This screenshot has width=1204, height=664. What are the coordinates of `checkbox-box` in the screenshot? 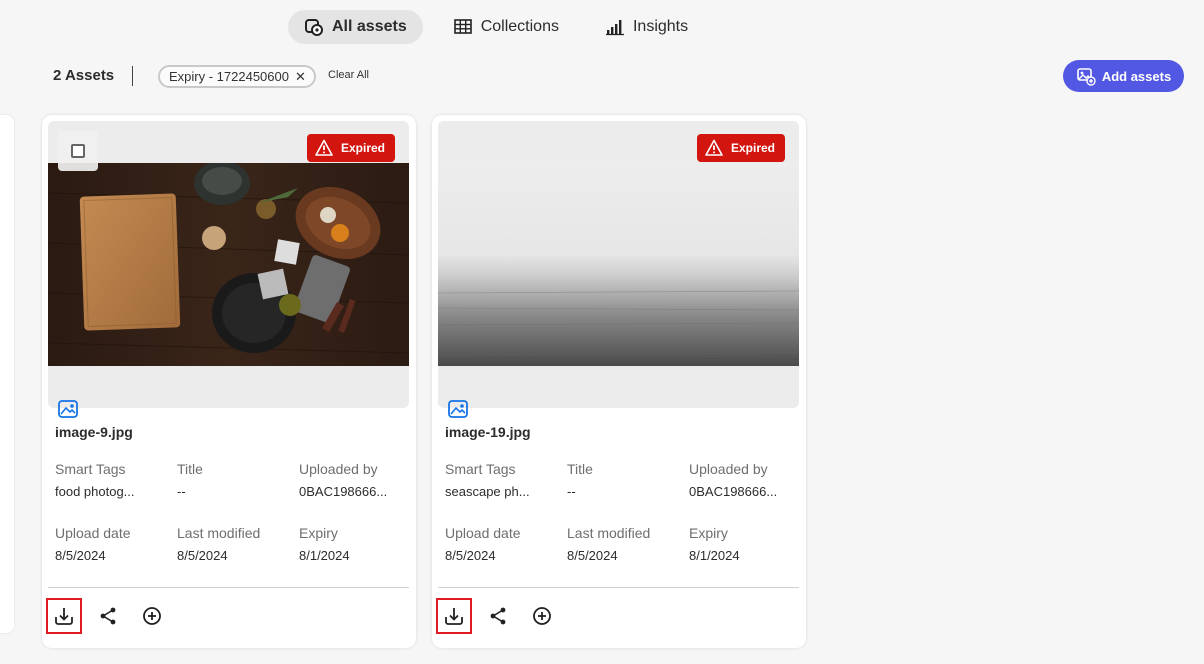 It's located at (78, 151).